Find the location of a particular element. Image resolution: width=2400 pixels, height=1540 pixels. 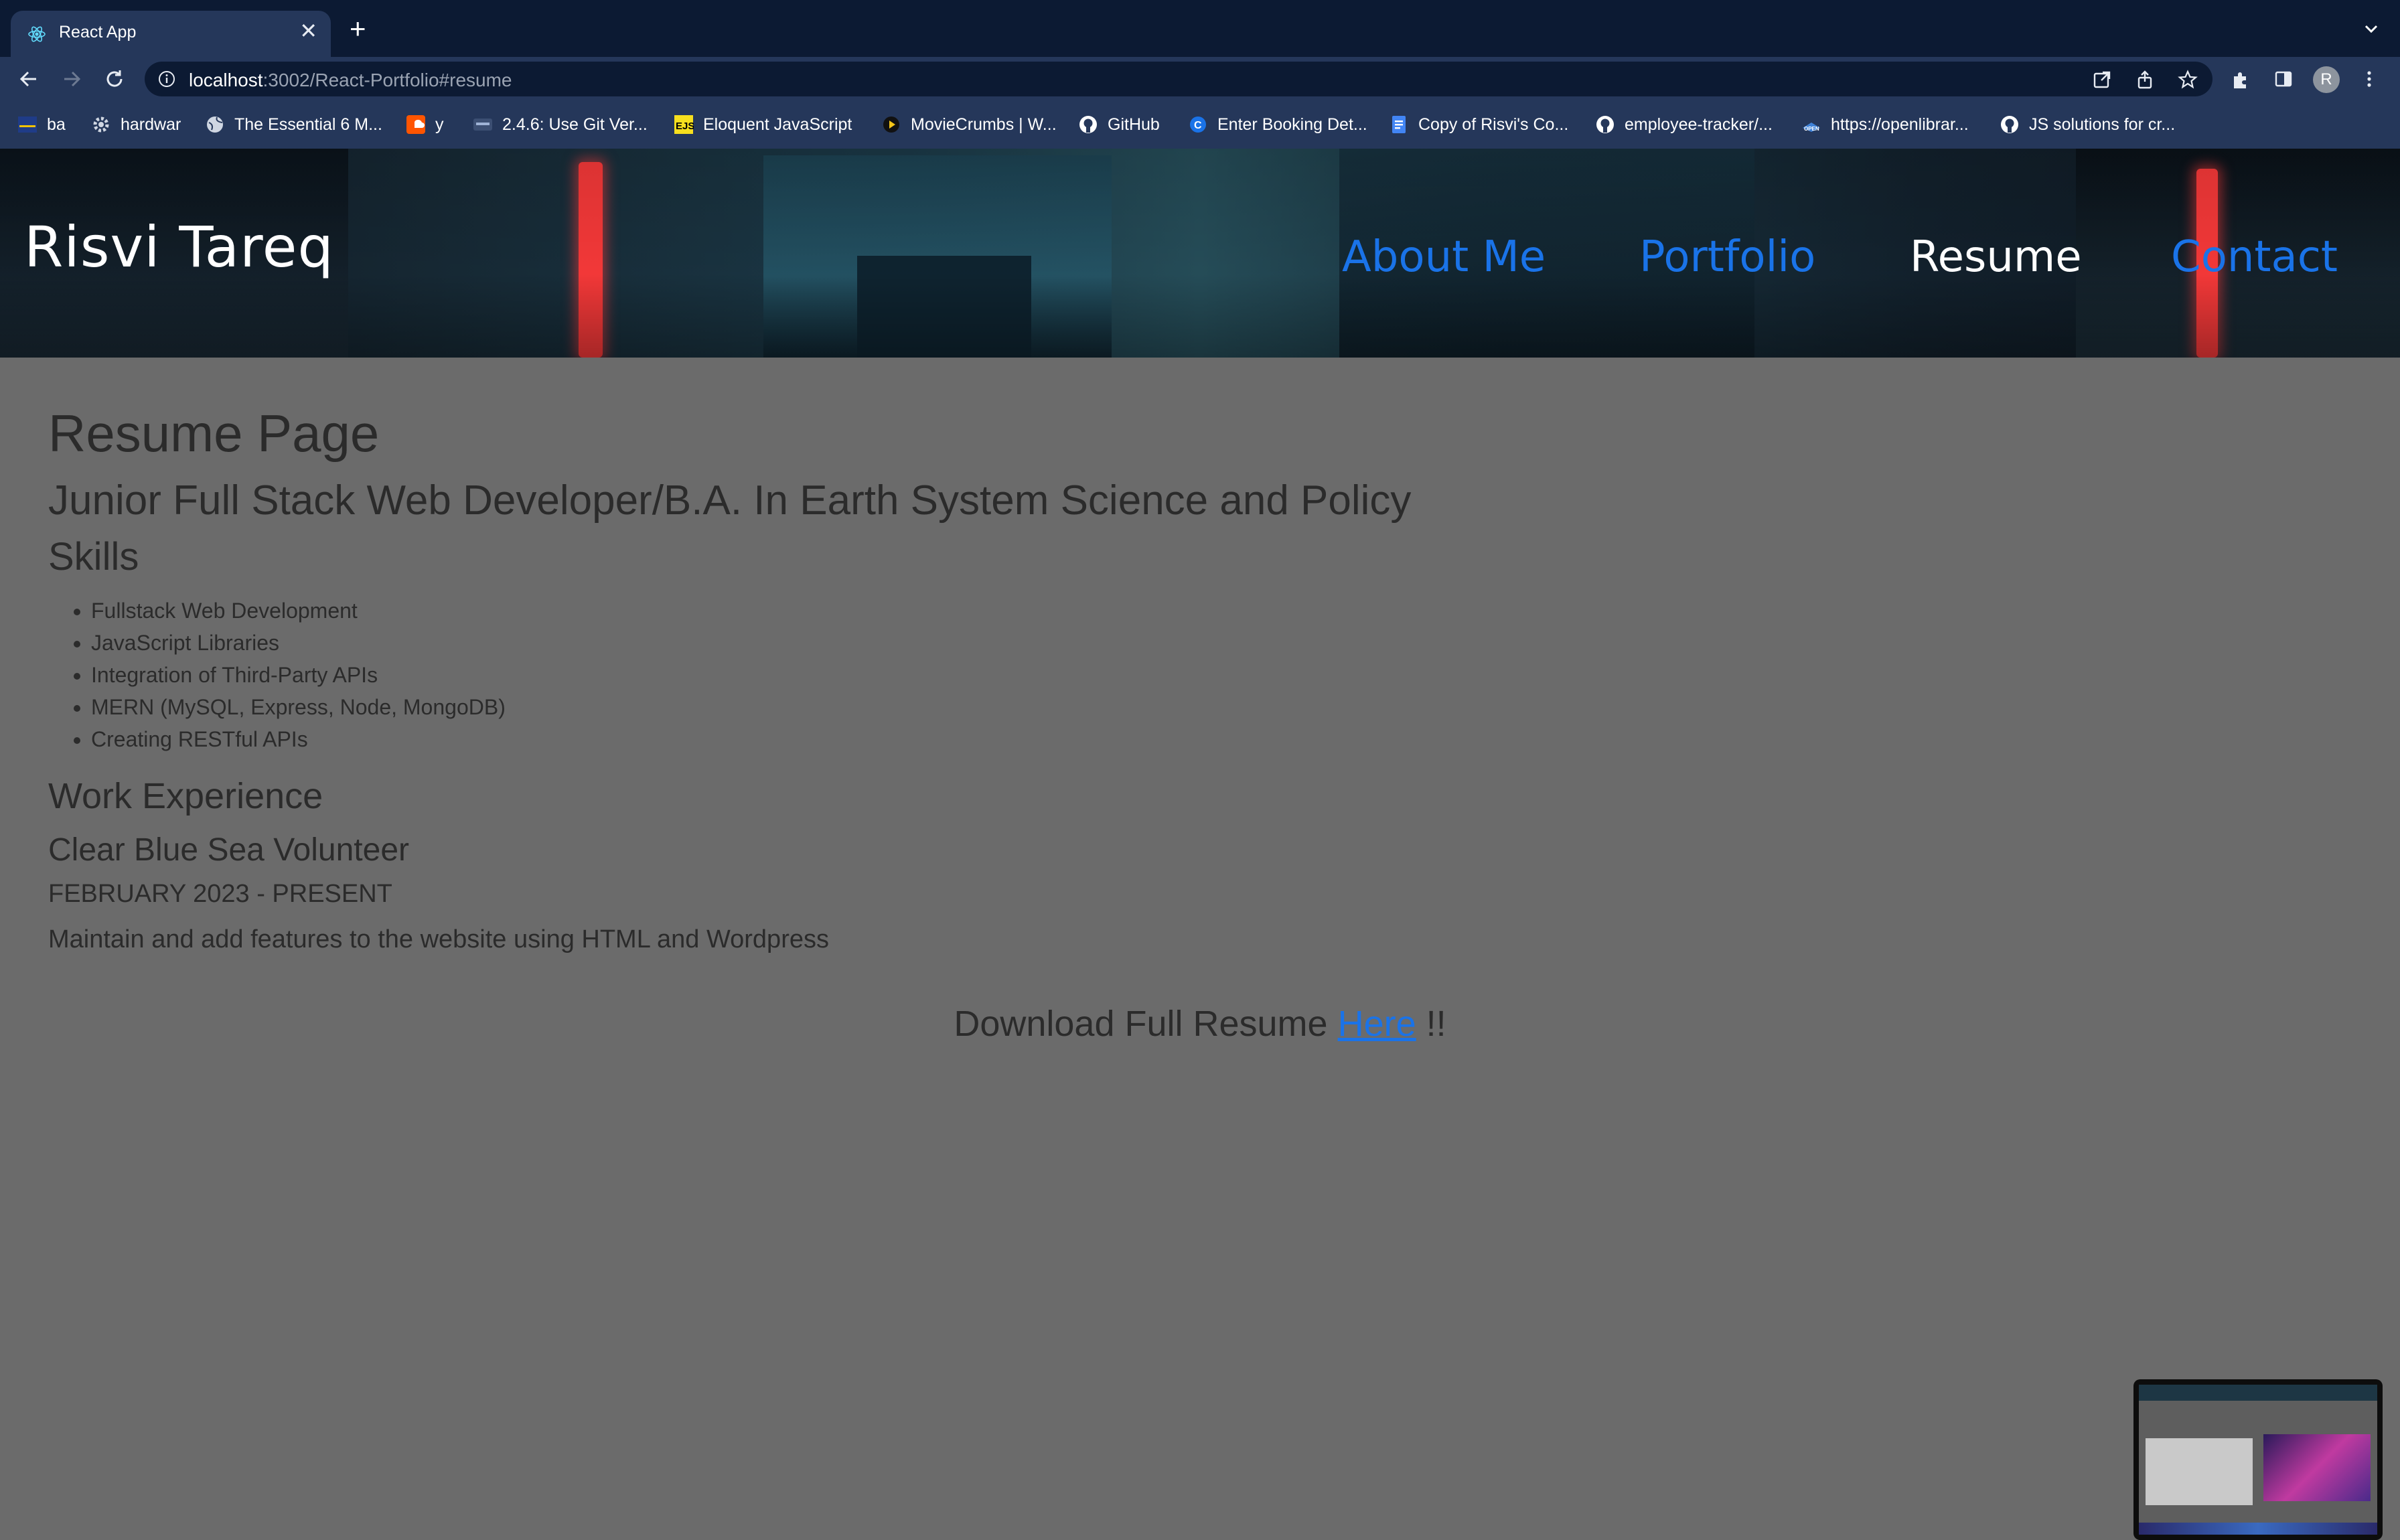

bookmark-label: GitHub is located at coordinates (1134, 124).